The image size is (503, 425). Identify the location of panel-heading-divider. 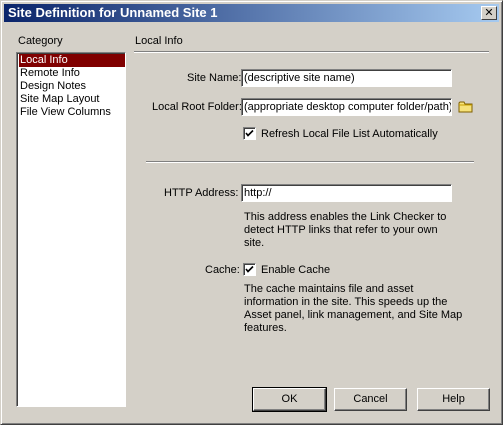
(311, 52).